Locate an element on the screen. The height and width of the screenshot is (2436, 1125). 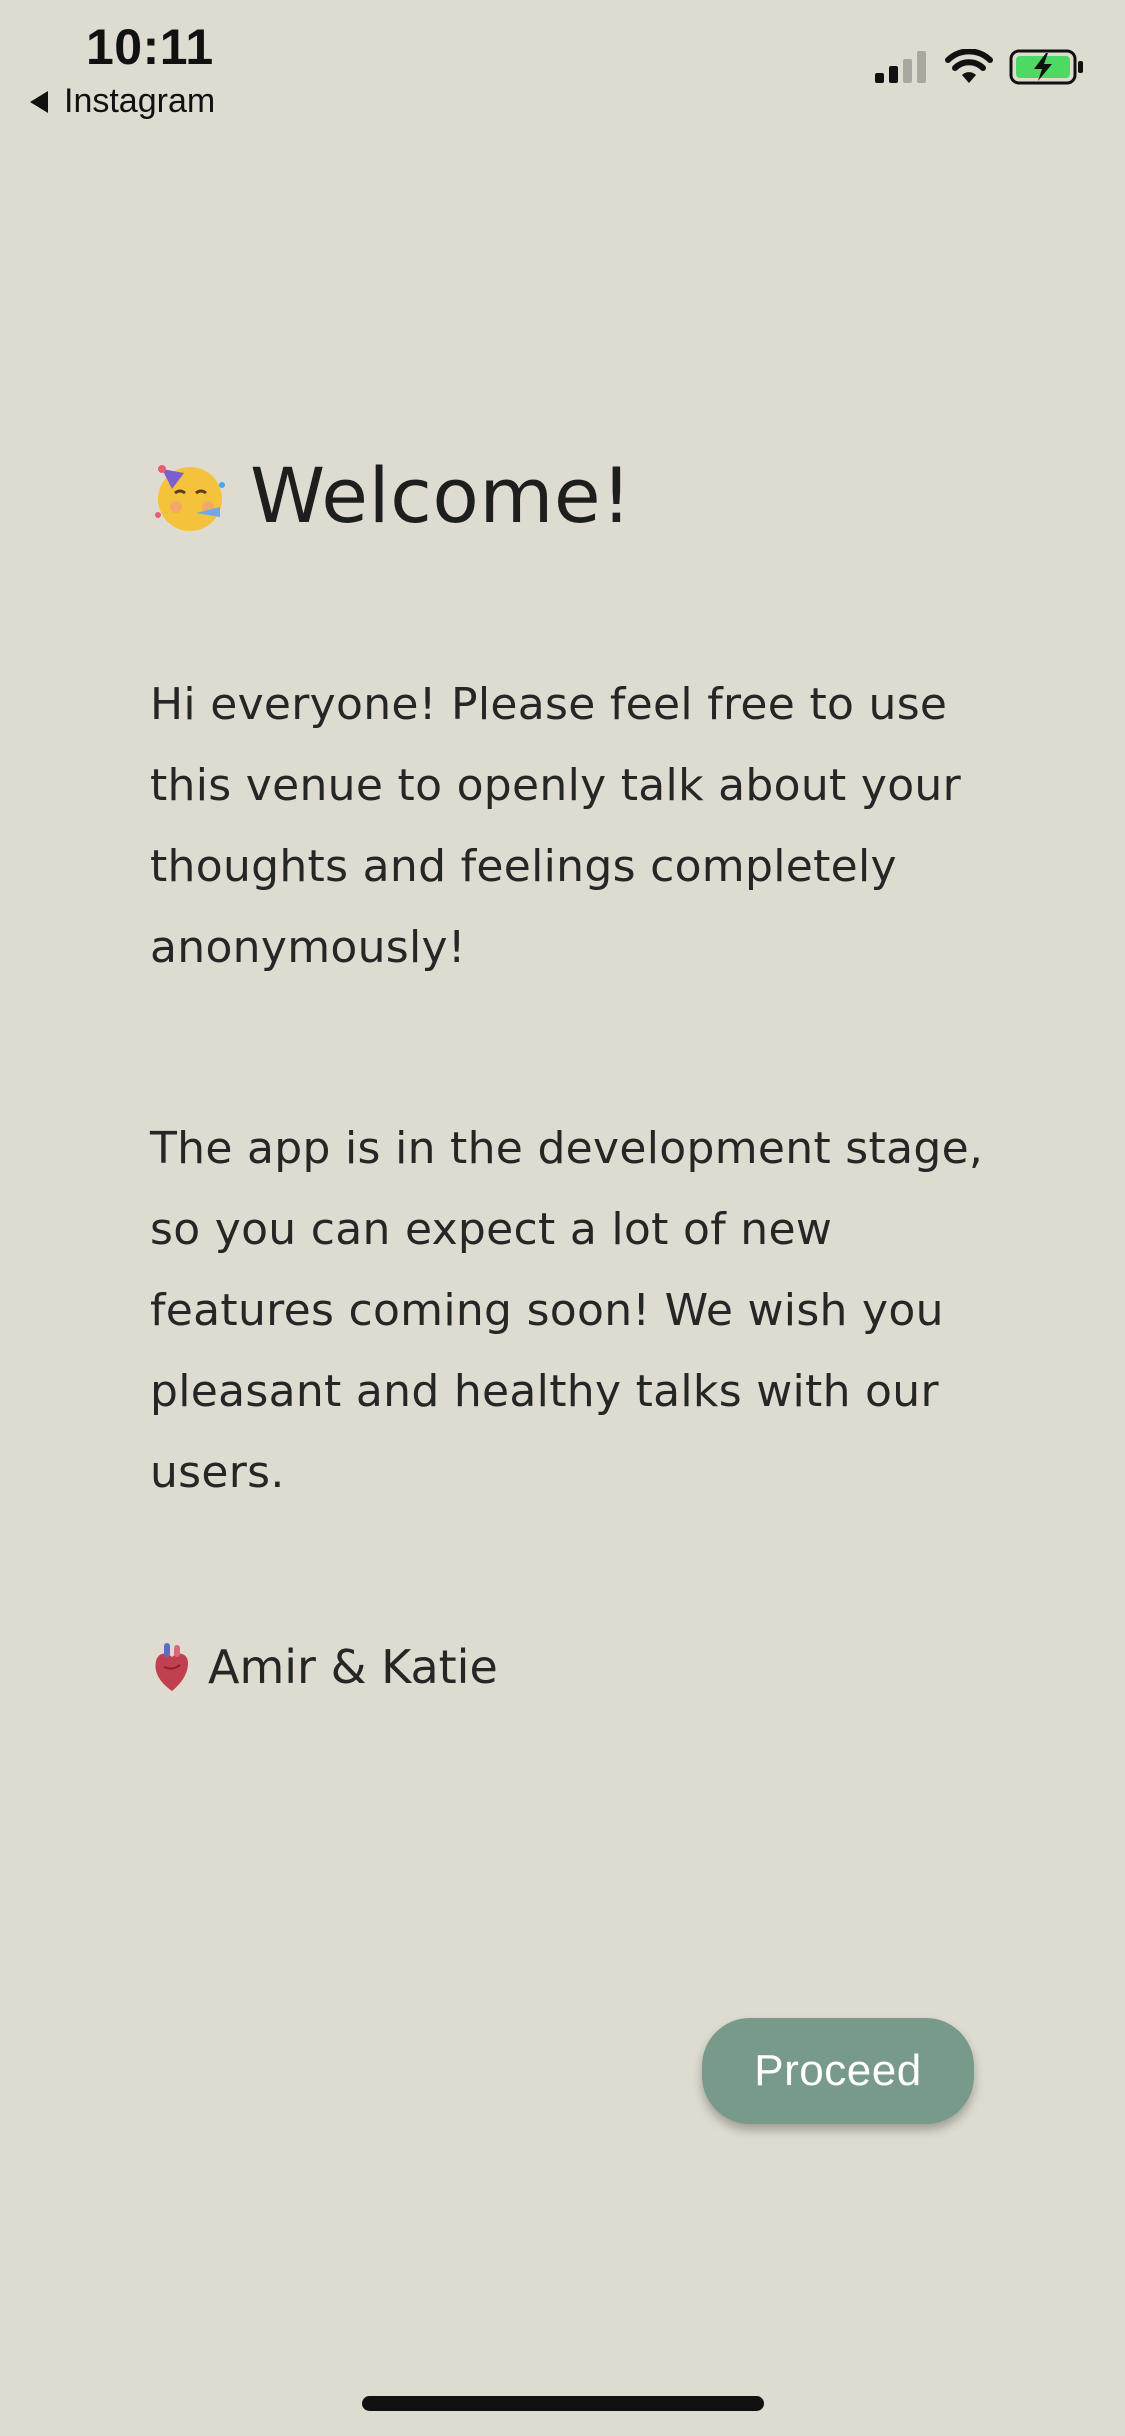
cellular-signal-icon is located at coordinates (900, 67).